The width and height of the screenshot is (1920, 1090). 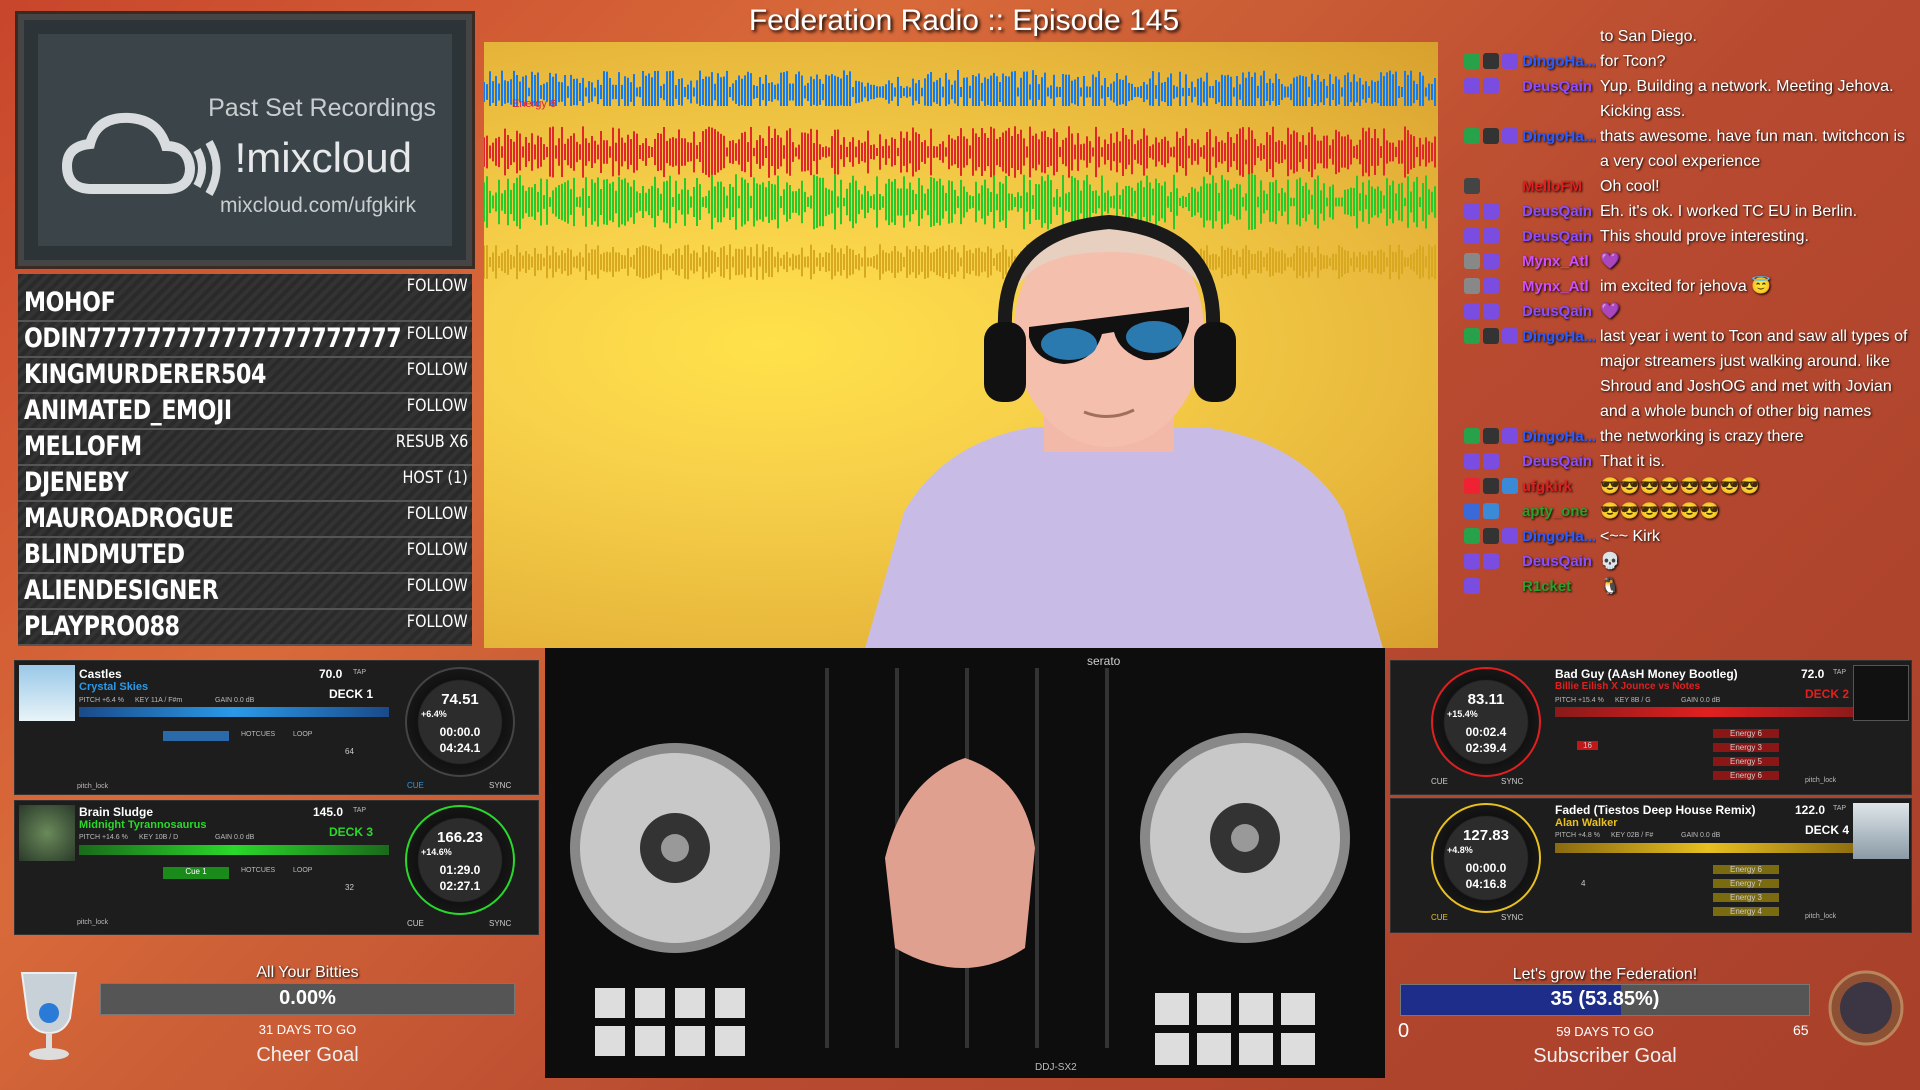 I want to click on event-username: ALIENDESIGNER, so click(x=121, y=590).